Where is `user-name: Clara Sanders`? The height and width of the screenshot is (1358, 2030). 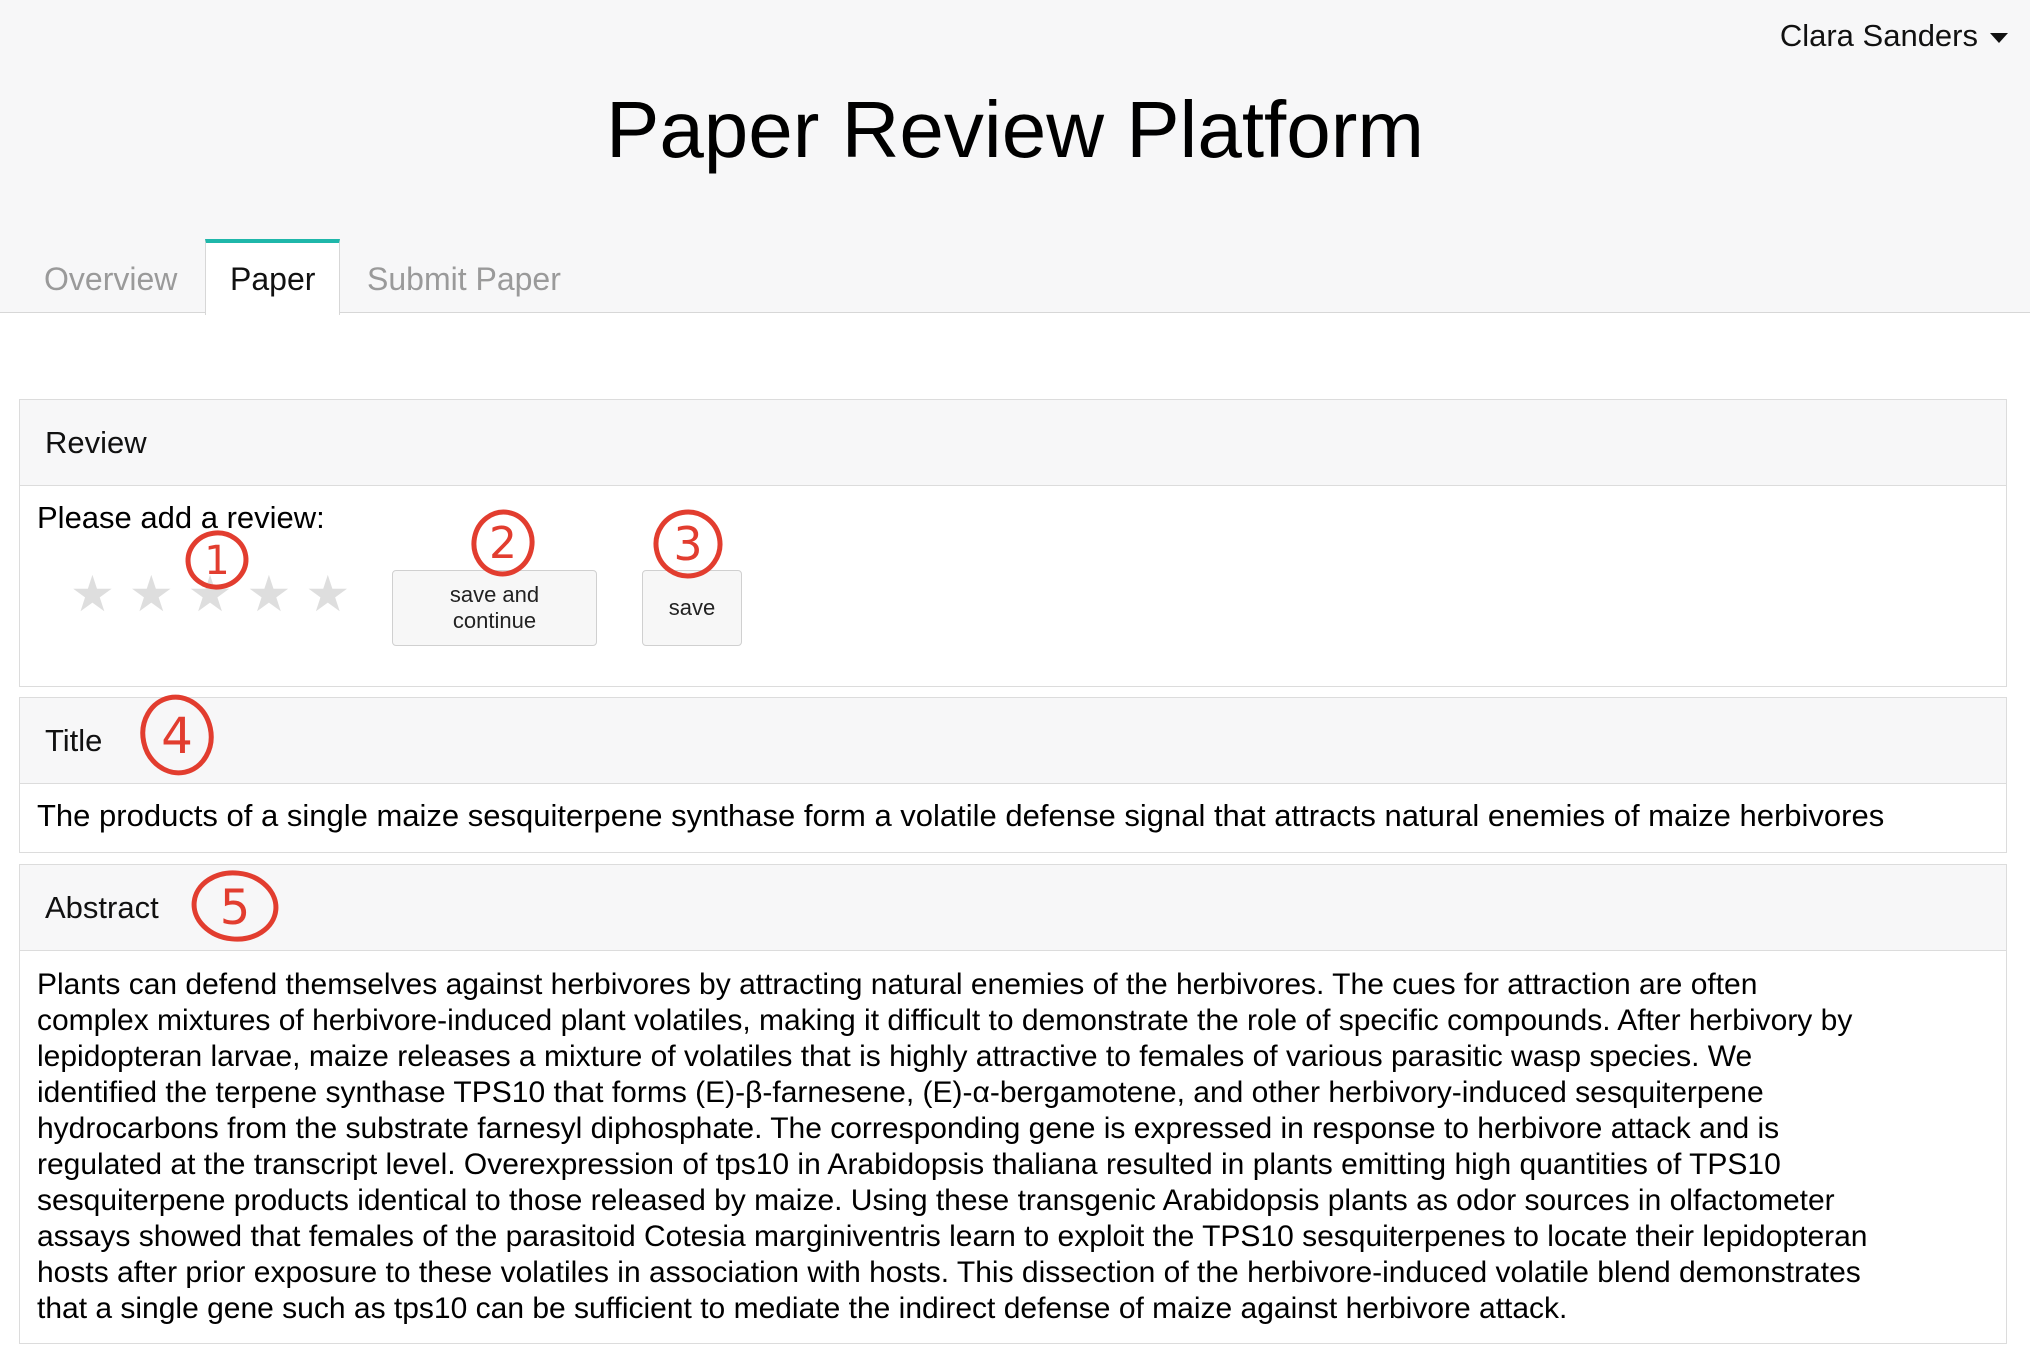 user-name: Clara Sanders is located at coordinates (1878, 35).